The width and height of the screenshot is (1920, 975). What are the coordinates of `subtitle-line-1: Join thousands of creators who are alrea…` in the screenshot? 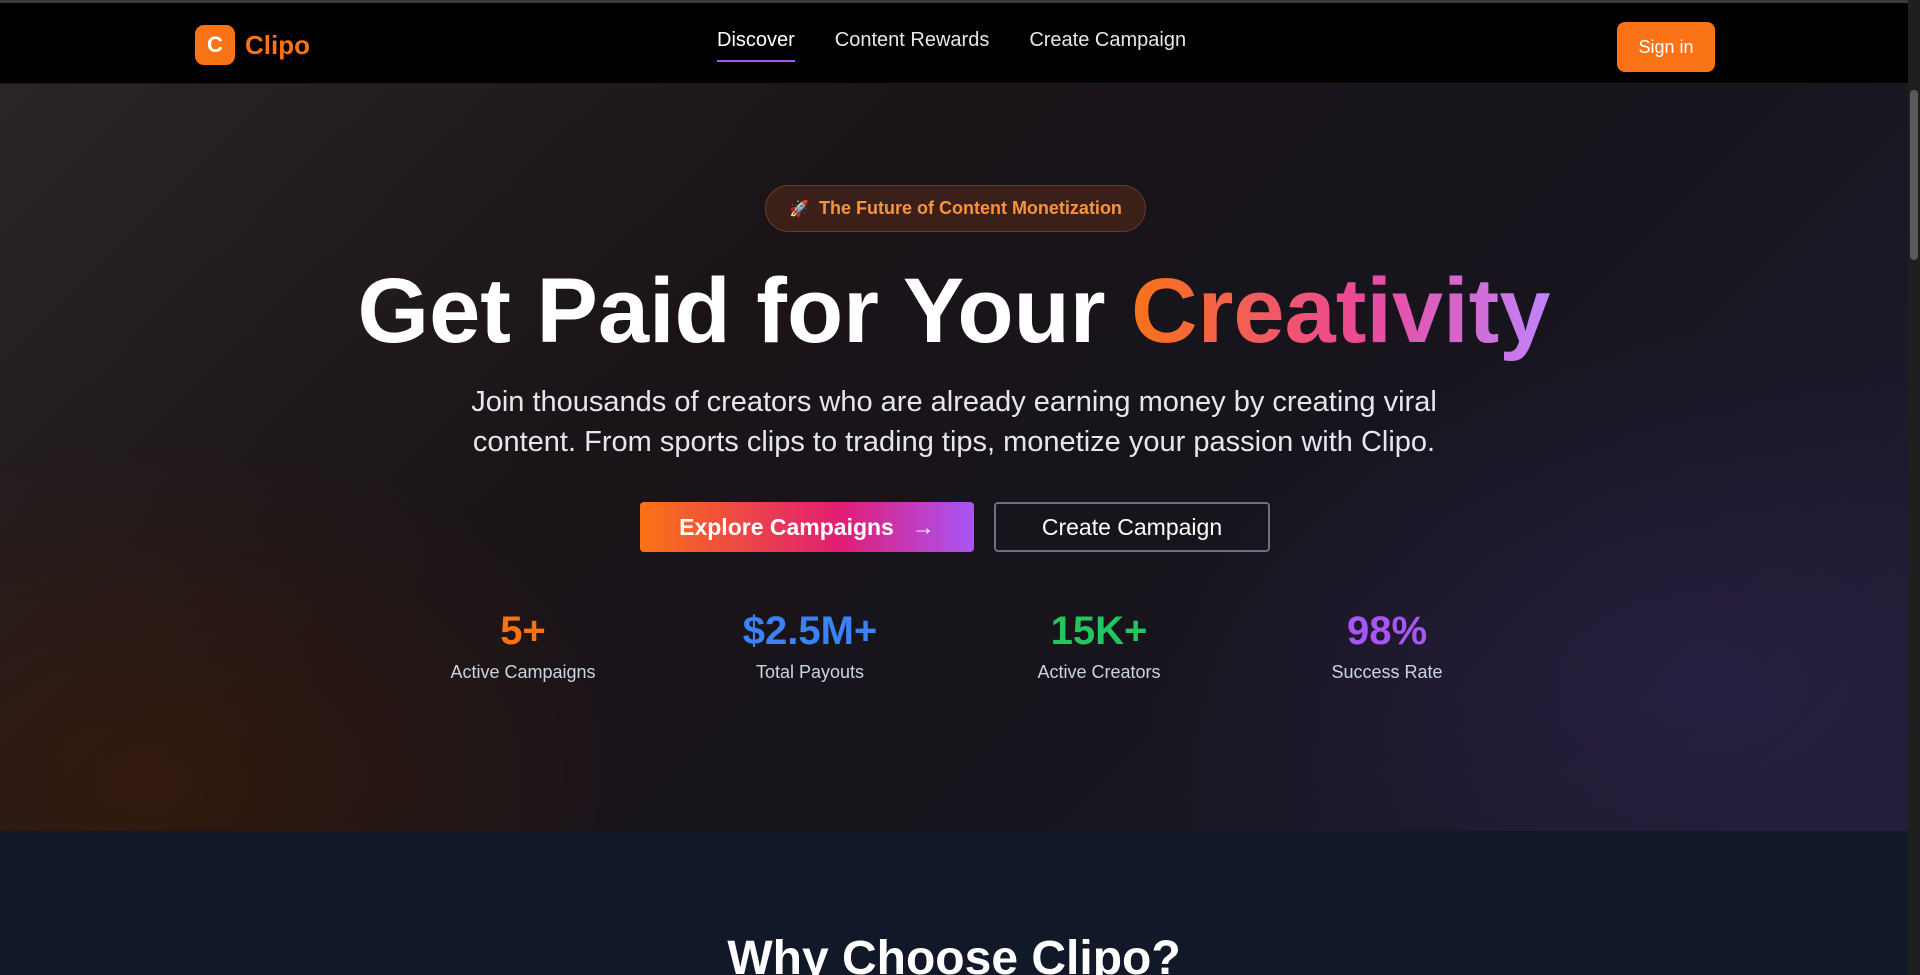 It's located at (954, 402).